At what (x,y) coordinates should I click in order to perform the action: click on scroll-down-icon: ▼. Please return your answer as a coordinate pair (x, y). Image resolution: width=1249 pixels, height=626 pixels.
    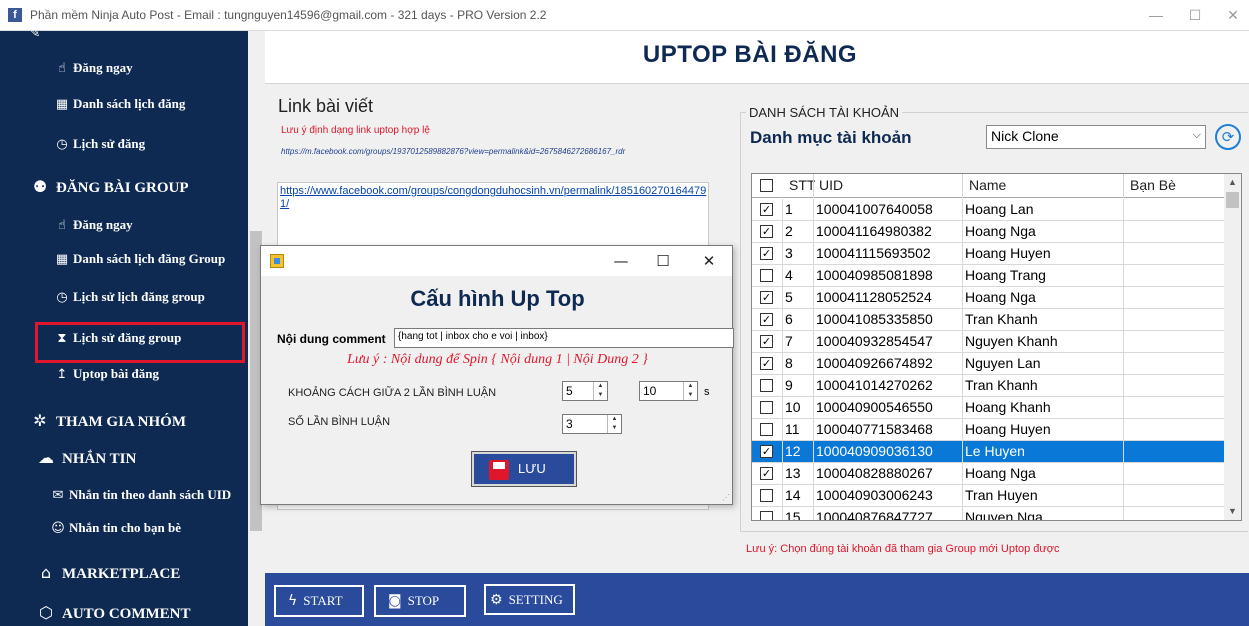
    Looking at the image, I should click on (1232, 511).